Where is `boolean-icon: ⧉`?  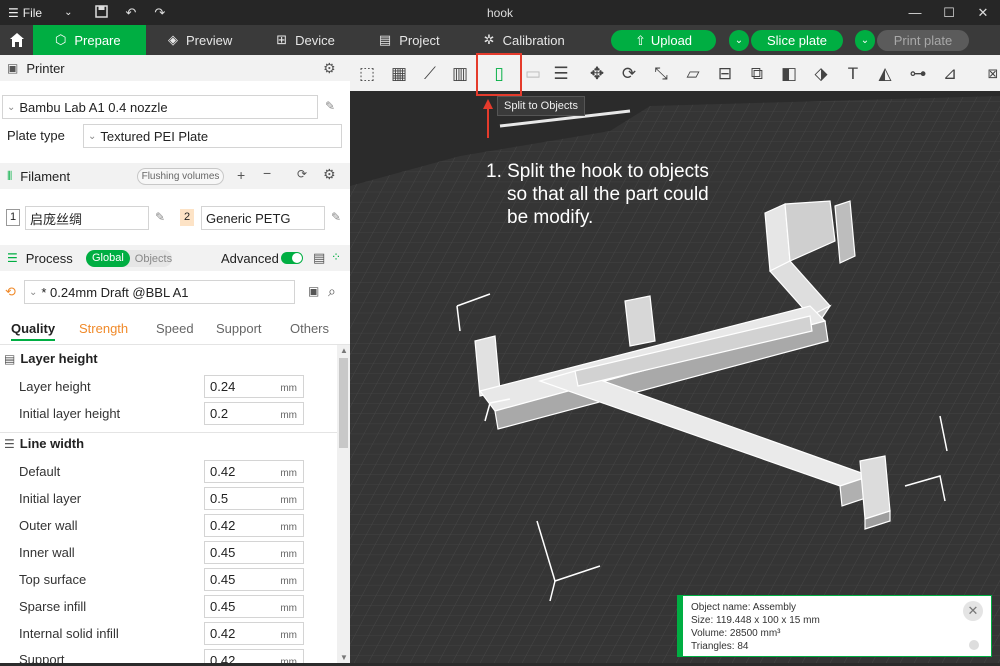 boolean-icon: ⧉ is located at coordinates (757, 74).